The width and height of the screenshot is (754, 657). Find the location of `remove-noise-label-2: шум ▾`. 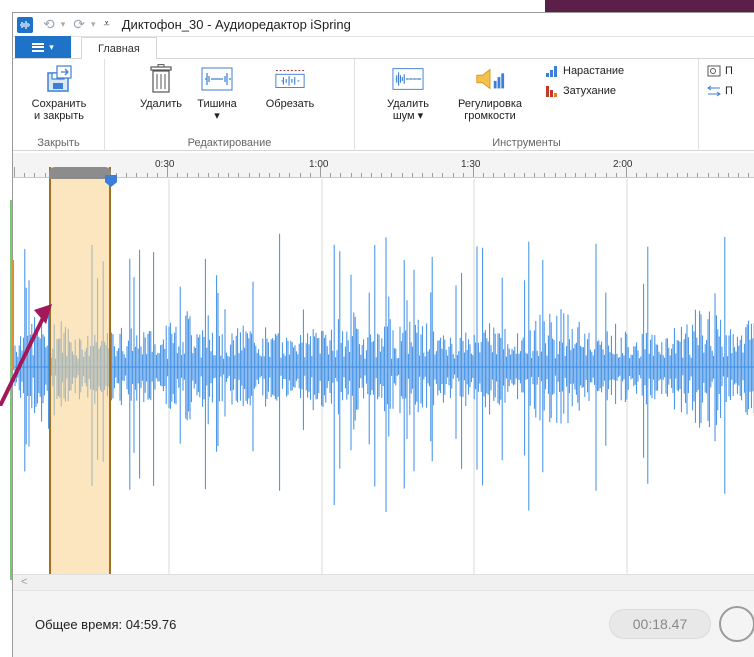

remove-noise-label-2: шум ▾ is located at coordinates (408, 116).